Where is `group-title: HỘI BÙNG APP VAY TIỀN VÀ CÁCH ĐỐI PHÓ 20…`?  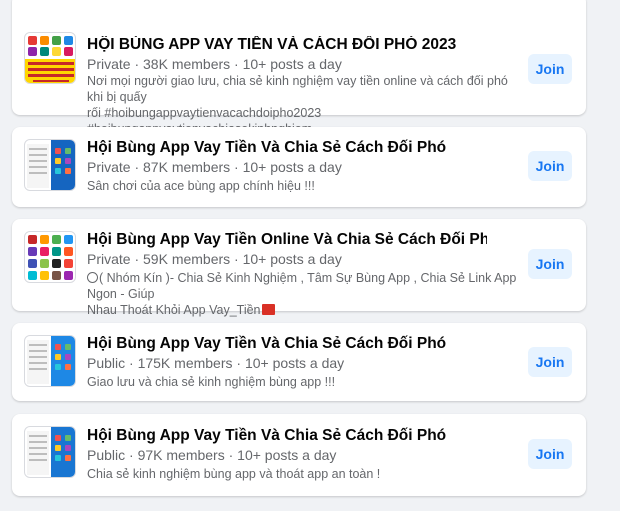 group-title: HỘI BÙNG APP VAY TIỀN VÀ CÁCH ĐỐI PHÓ 20… is located at coordinates (287, 45).